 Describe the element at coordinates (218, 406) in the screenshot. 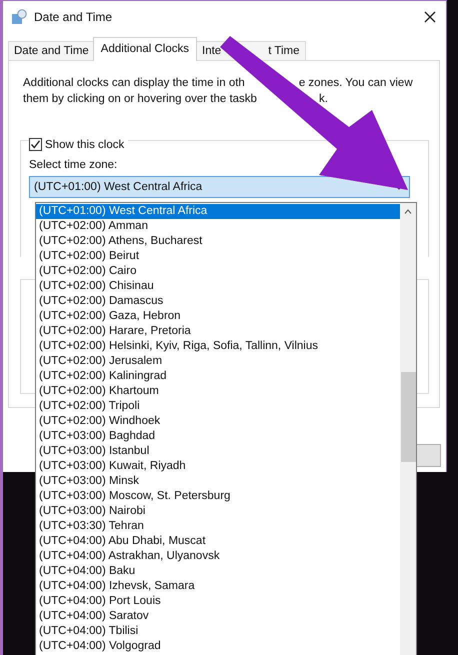

I see `list-item: (UTC+02:00) Tripoli` at that location.